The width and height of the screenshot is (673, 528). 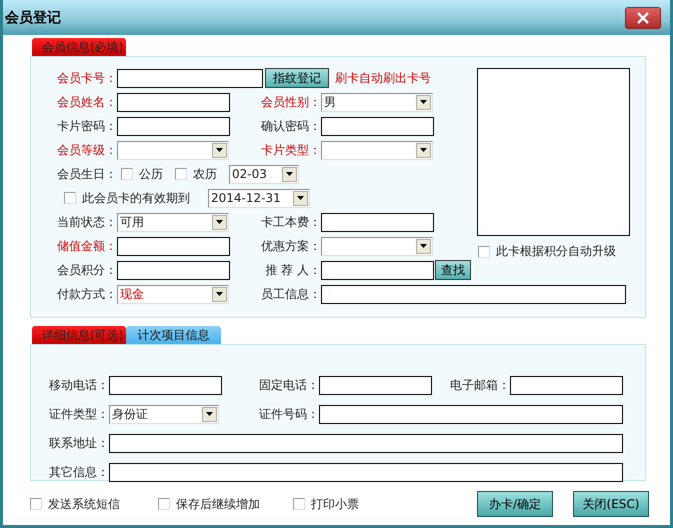 I want to click on dropdown: 可用, so click(x=173, y=222).